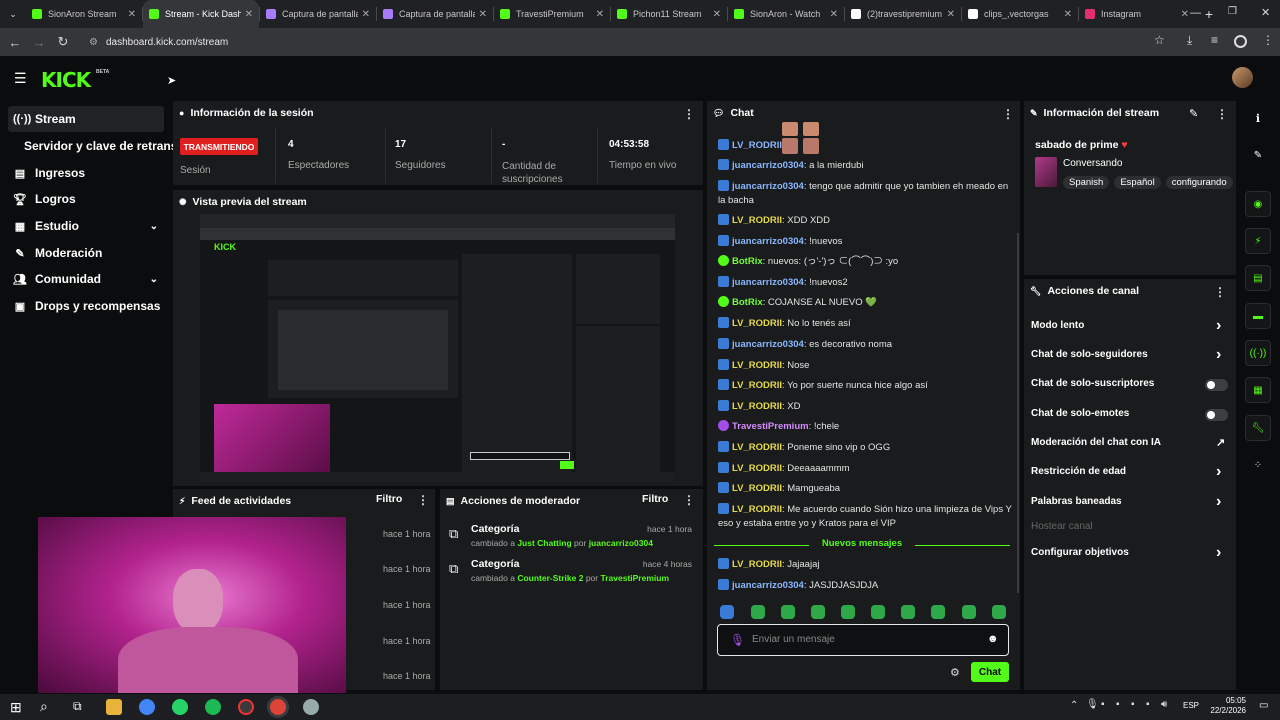 This screenshot has height=720, width=1280. Describe the element at coordinates (1189, 40) in the screenshot. I see `download-icon: ⤓` at that location.